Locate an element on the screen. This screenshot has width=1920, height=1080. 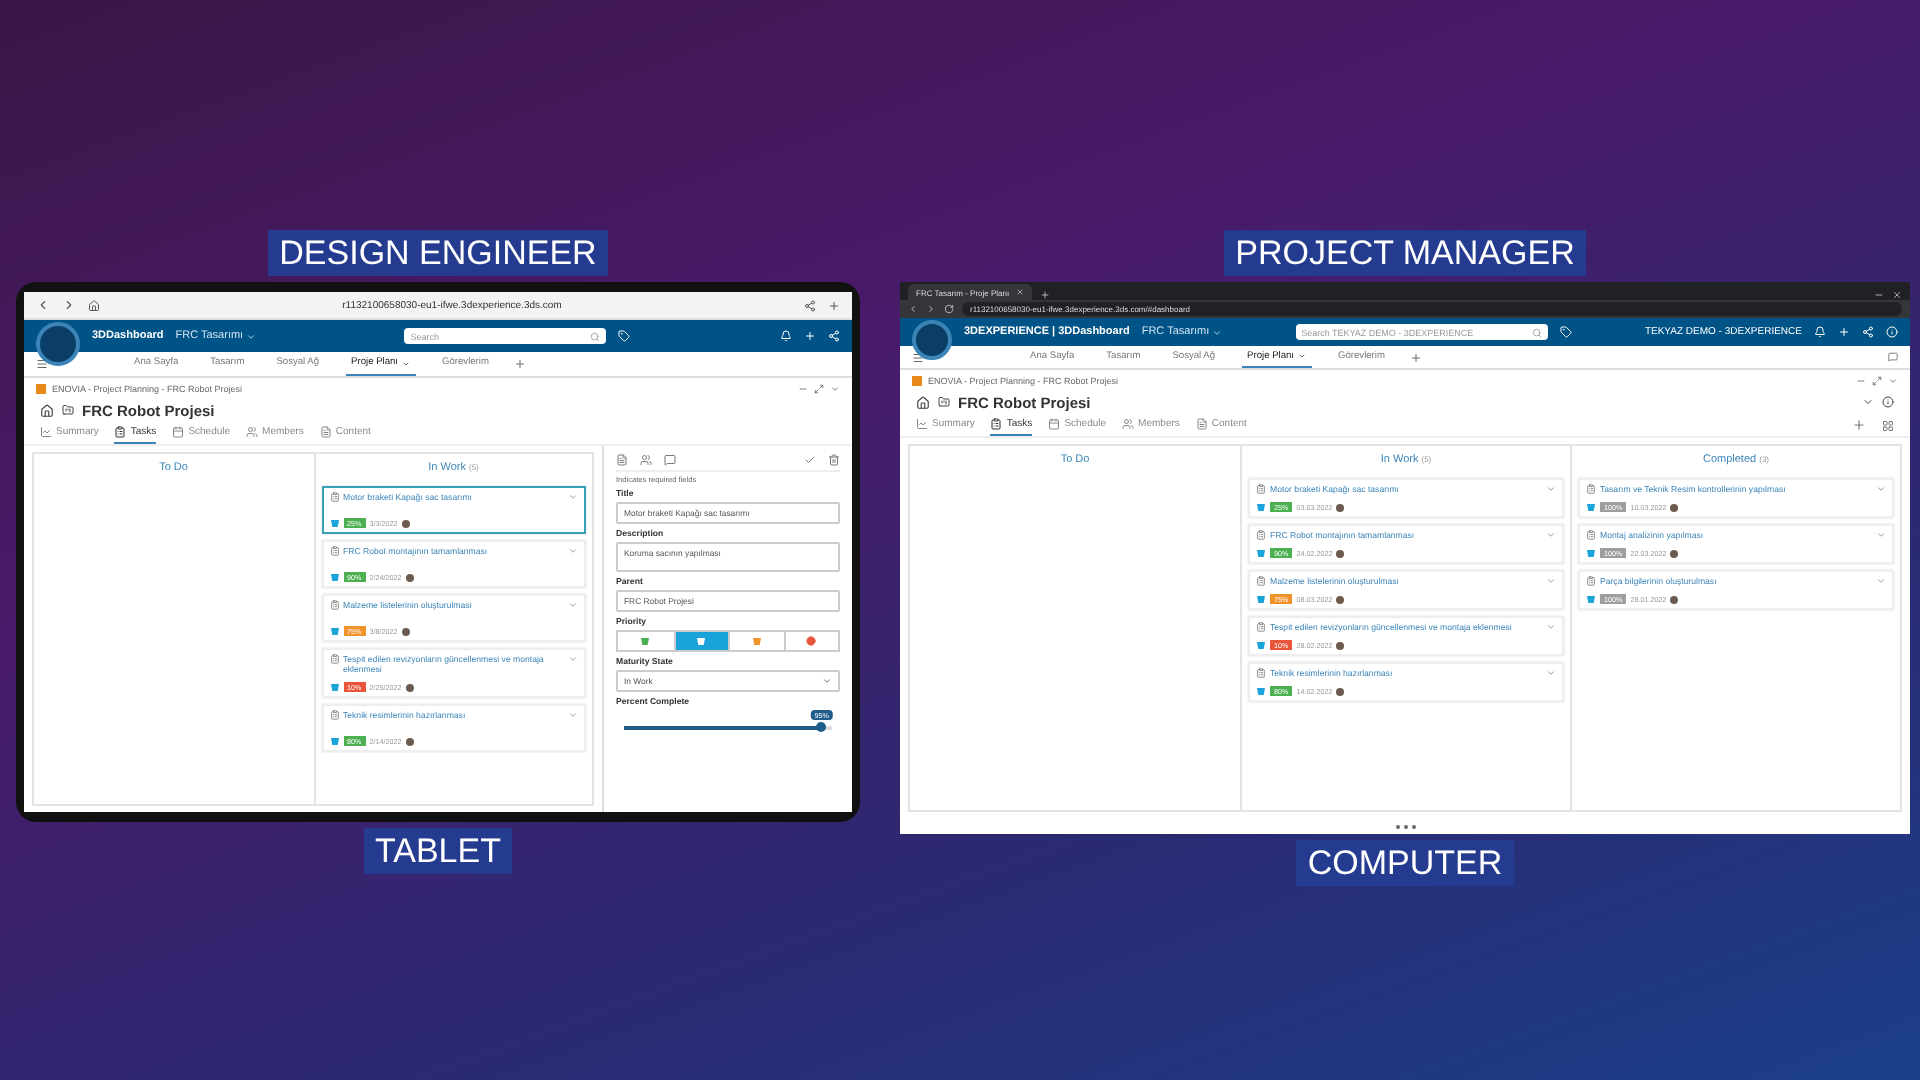
help-icon is located at coordinates (1892, 332).